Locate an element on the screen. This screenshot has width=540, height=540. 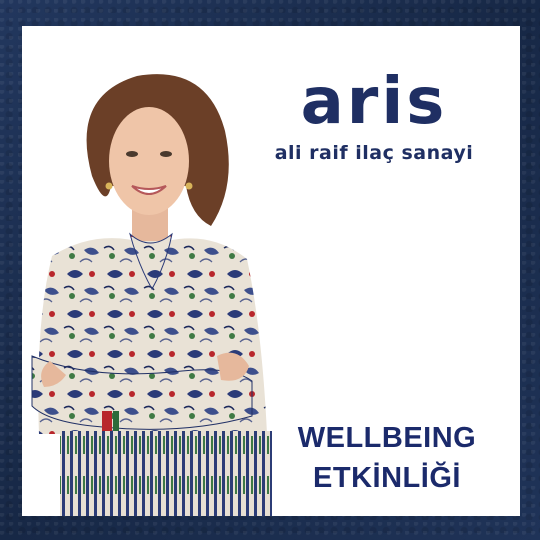
headline-line-1: WELLBEING is located at coordinates (387, 438).